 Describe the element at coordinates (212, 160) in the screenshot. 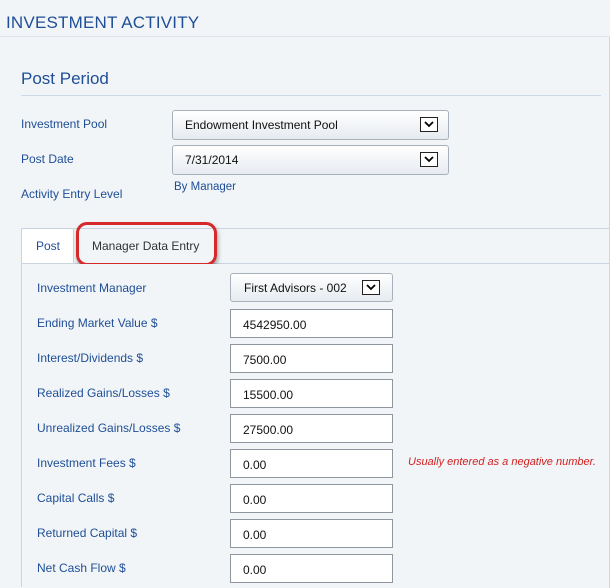

I see `post-date-value: 7/31/2014` at that location.